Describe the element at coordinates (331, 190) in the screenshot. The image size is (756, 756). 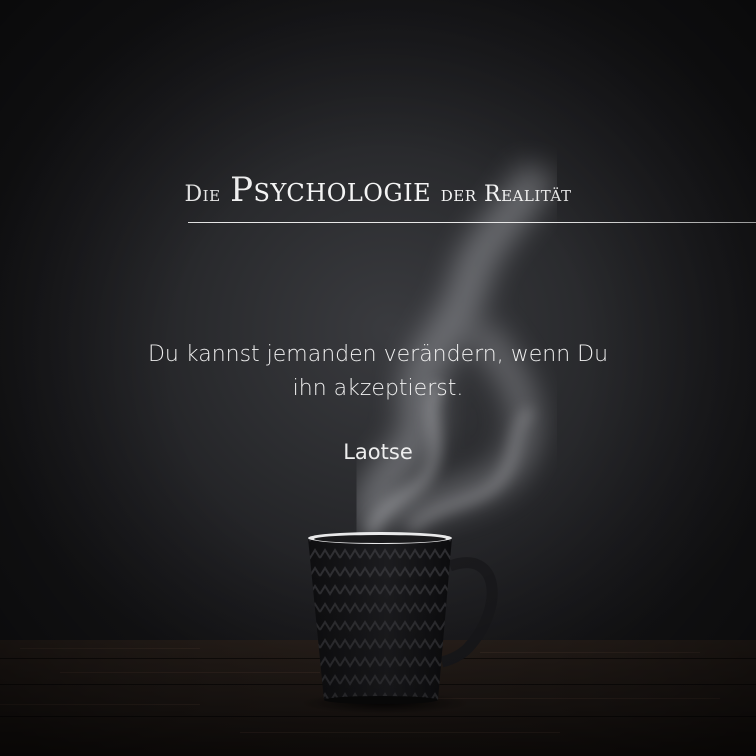
I see `title-main: Psychologie` at that location.